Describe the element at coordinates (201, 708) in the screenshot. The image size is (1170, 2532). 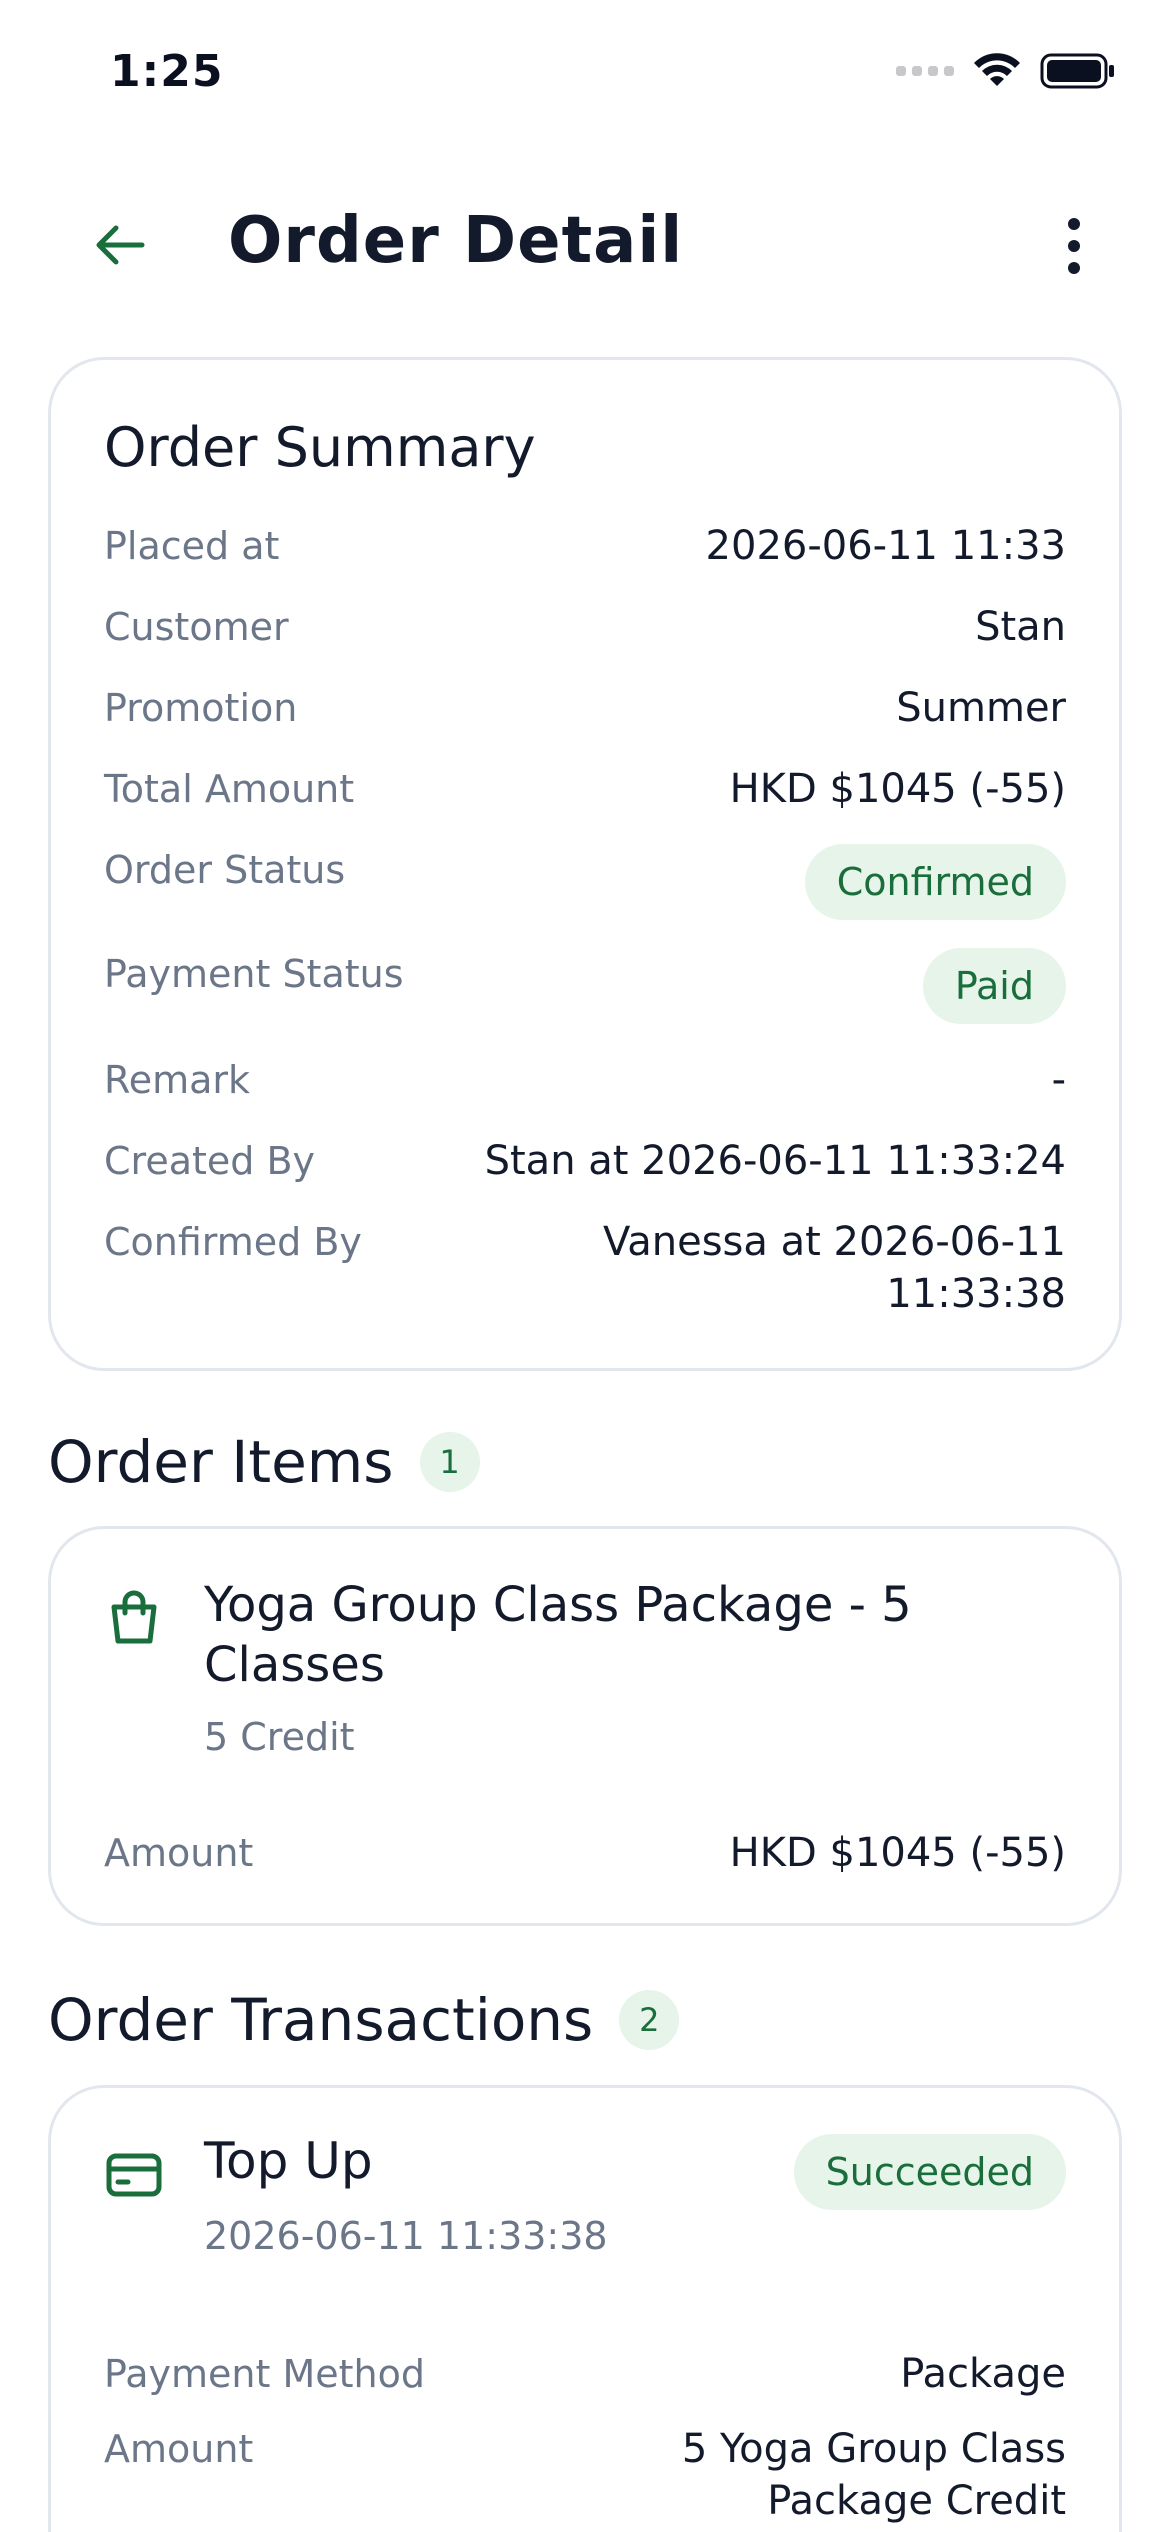
I see `row-label: Promotion` at that location.